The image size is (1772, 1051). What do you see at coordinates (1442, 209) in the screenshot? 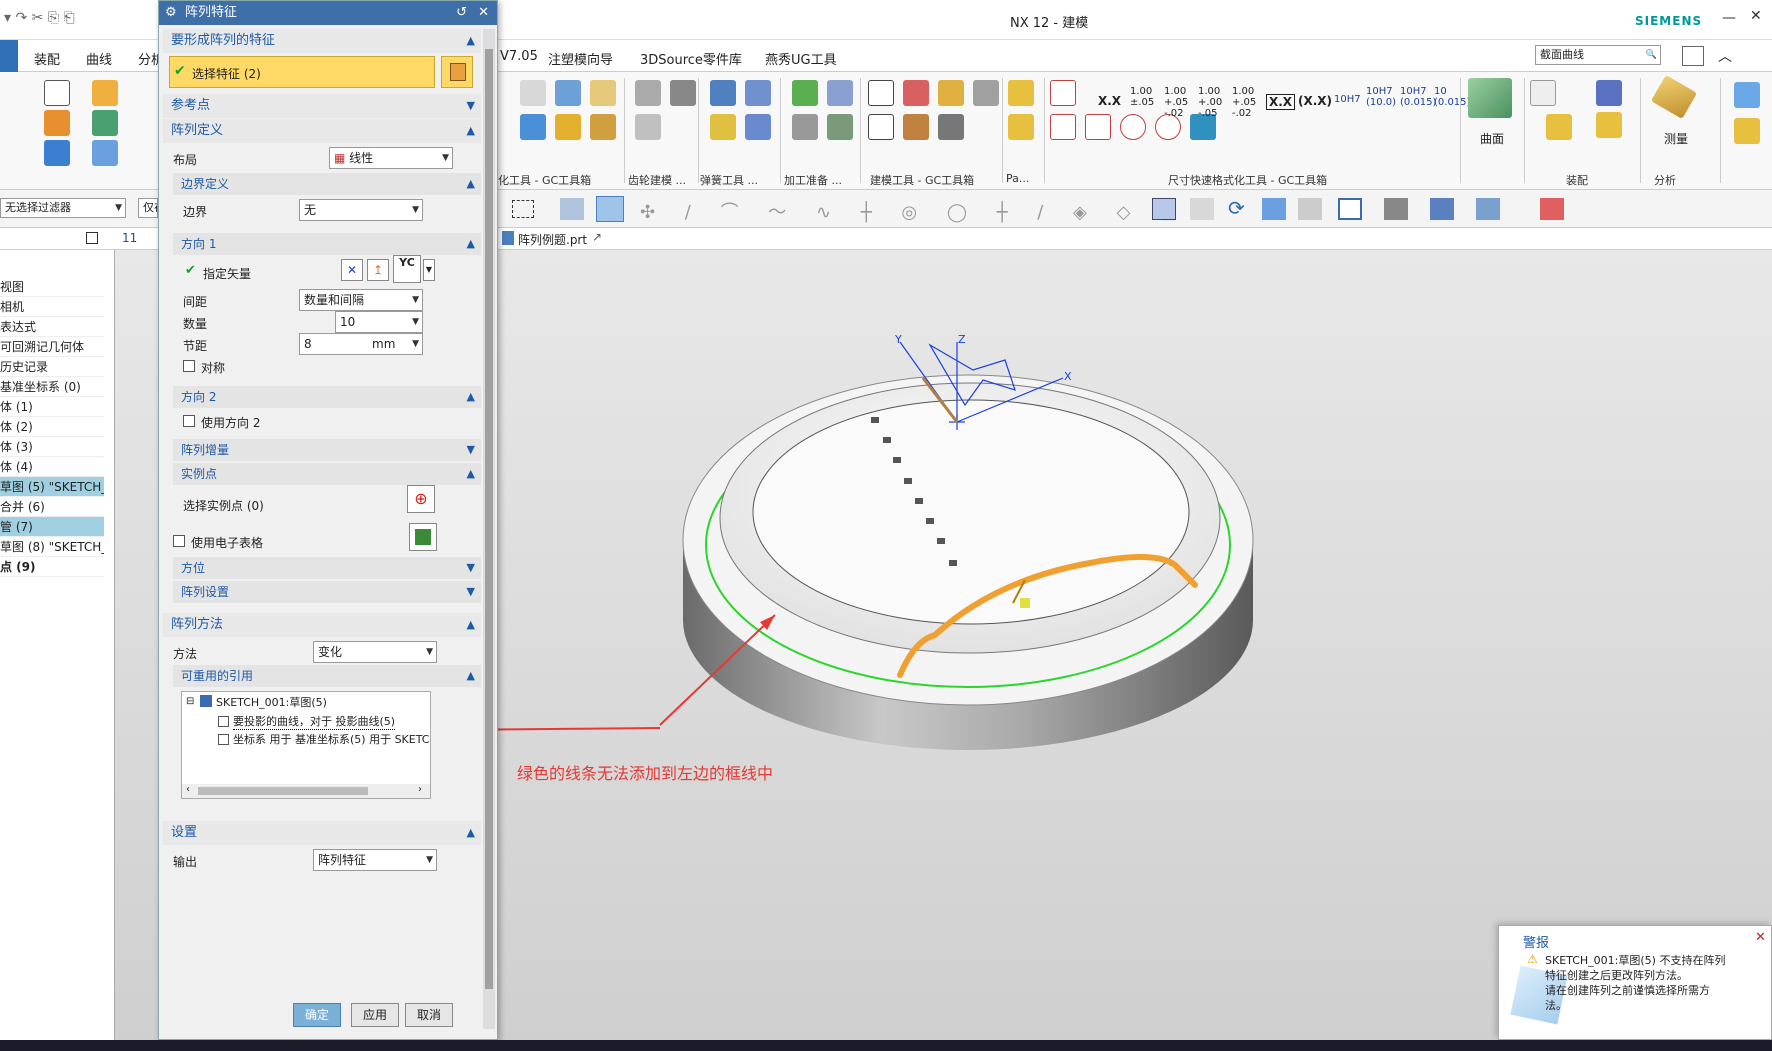
I see `shaded-icon` at bounding box center [1442, 209].